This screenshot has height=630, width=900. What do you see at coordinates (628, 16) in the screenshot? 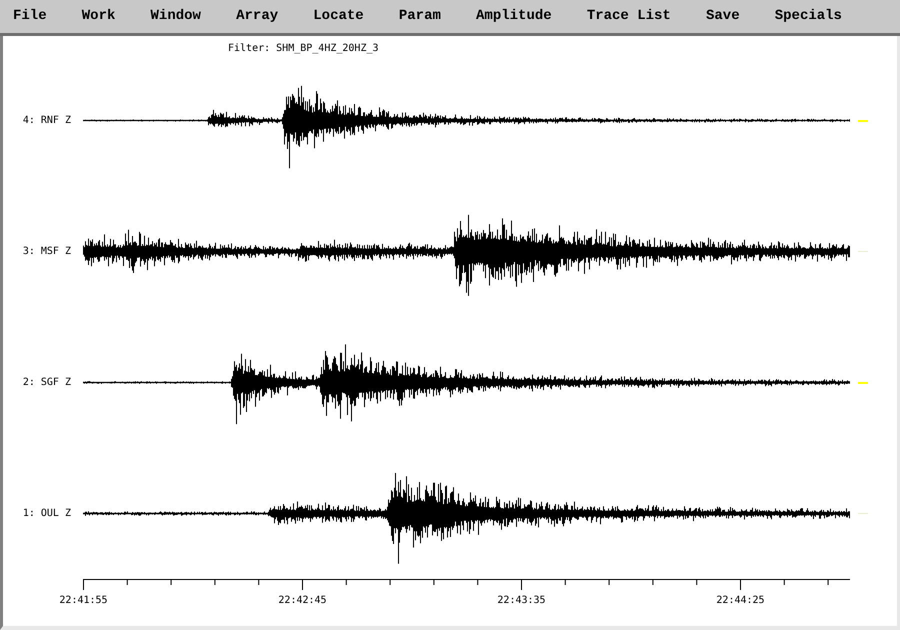
I see `menu-item: Trace List` at bounding box center [628, 16].